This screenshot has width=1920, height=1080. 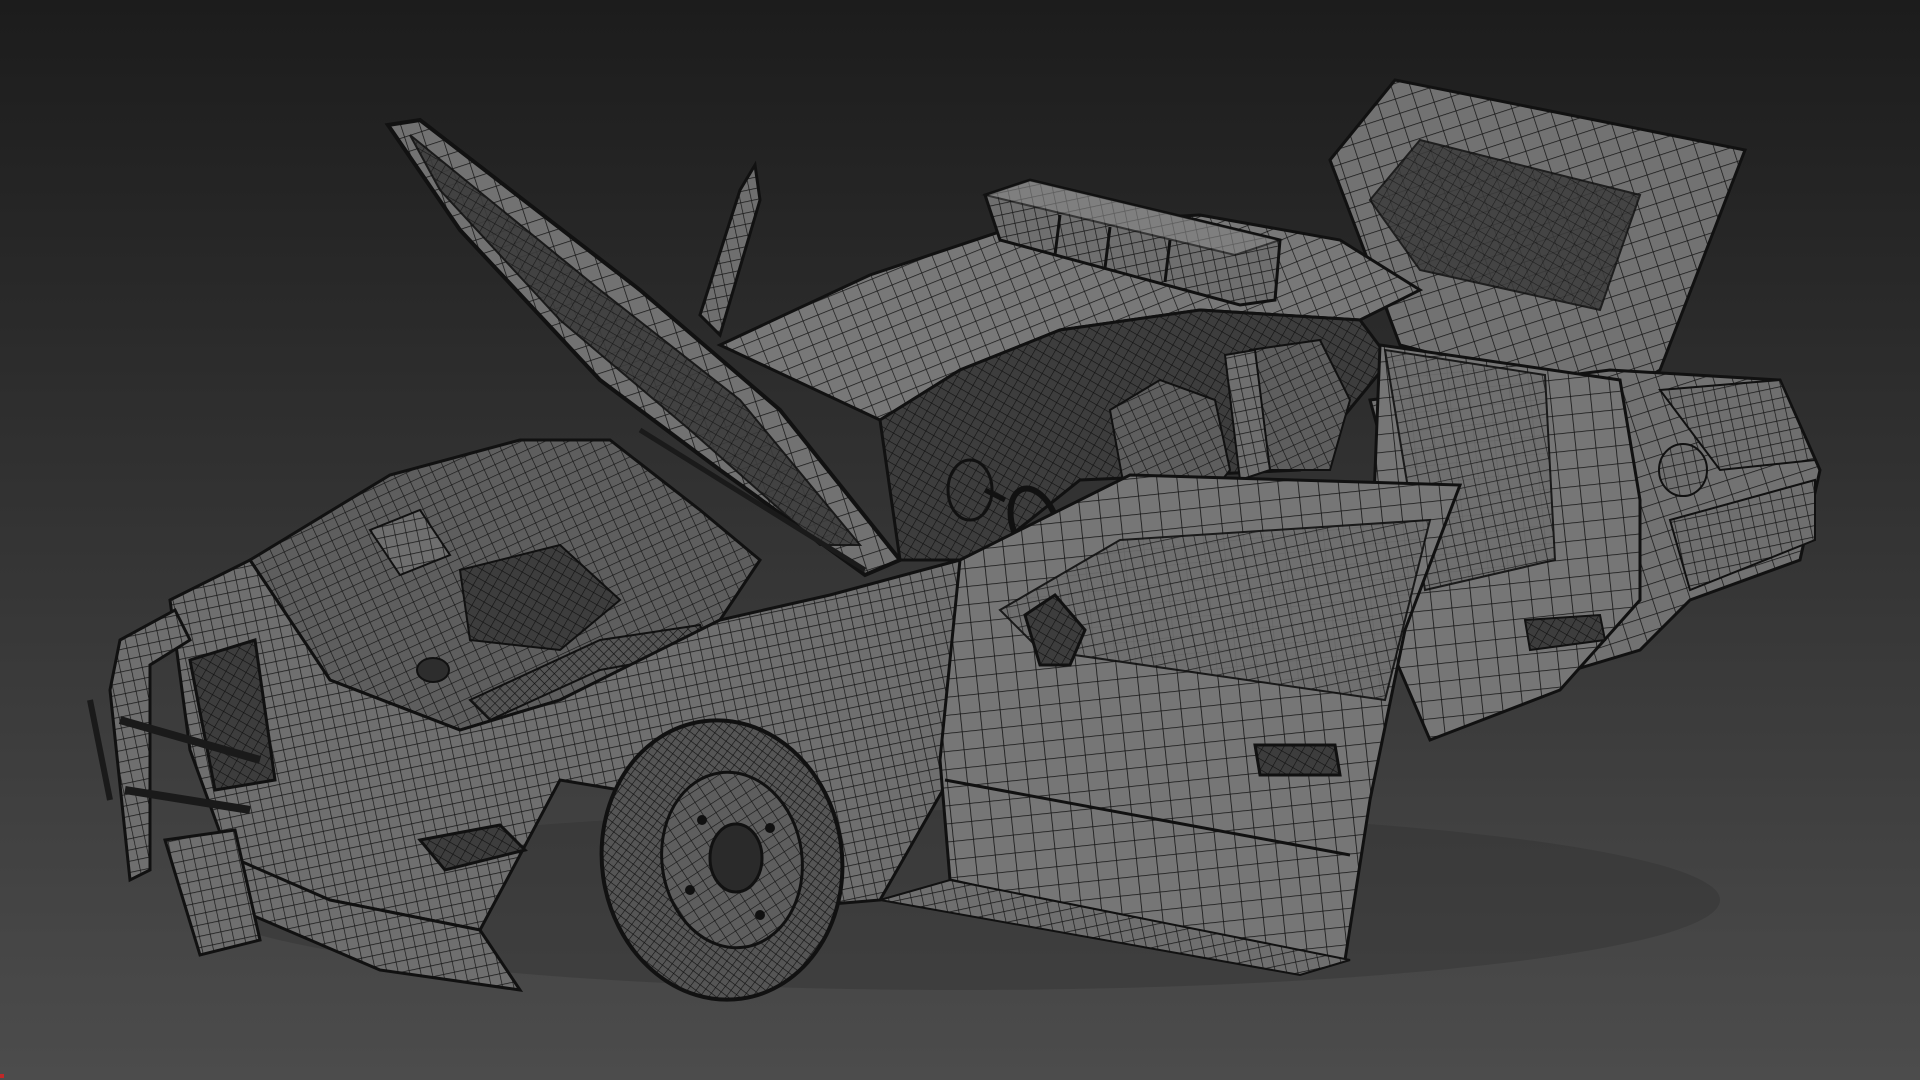 What do you see at coordinates (433, 670) in the screenshot?
I see `fluid-cap` at bounding box center [433, 670].